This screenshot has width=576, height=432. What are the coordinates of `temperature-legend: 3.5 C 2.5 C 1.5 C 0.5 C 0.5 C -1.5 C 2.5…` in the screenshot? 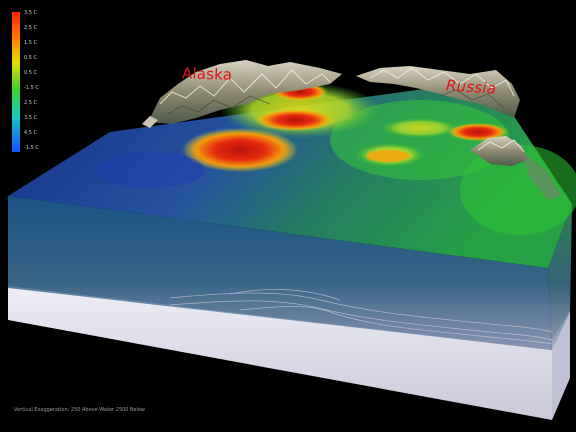 It's located at (27, 83).